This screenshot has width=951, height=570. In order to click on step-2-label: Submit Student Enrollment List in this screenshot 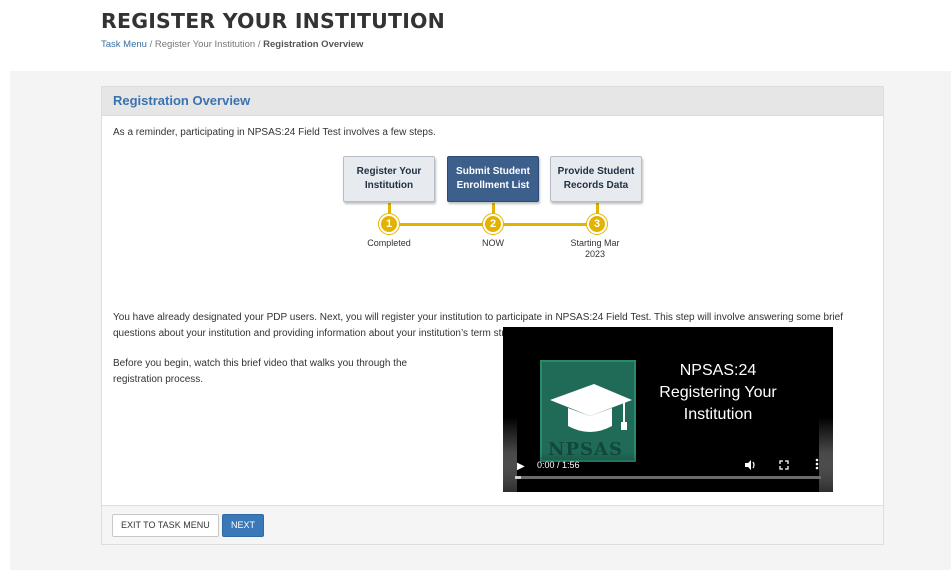, I will do `click(493, 178)`.